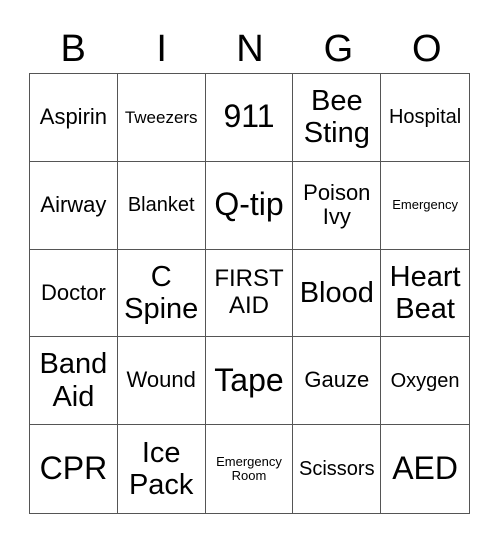  I want to click on bingo-cell: Aspirin, so click(74, 118).